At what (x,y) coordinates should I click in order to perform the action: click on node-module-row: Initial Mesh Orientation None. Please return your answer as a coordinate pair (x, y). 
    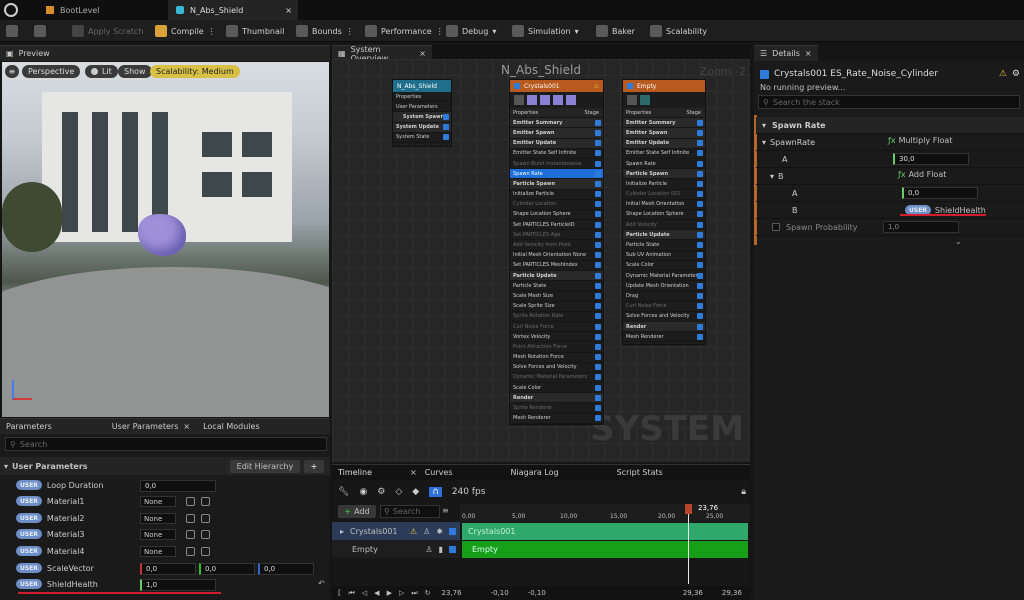
    Looking at the image, I should click on (556, 256).